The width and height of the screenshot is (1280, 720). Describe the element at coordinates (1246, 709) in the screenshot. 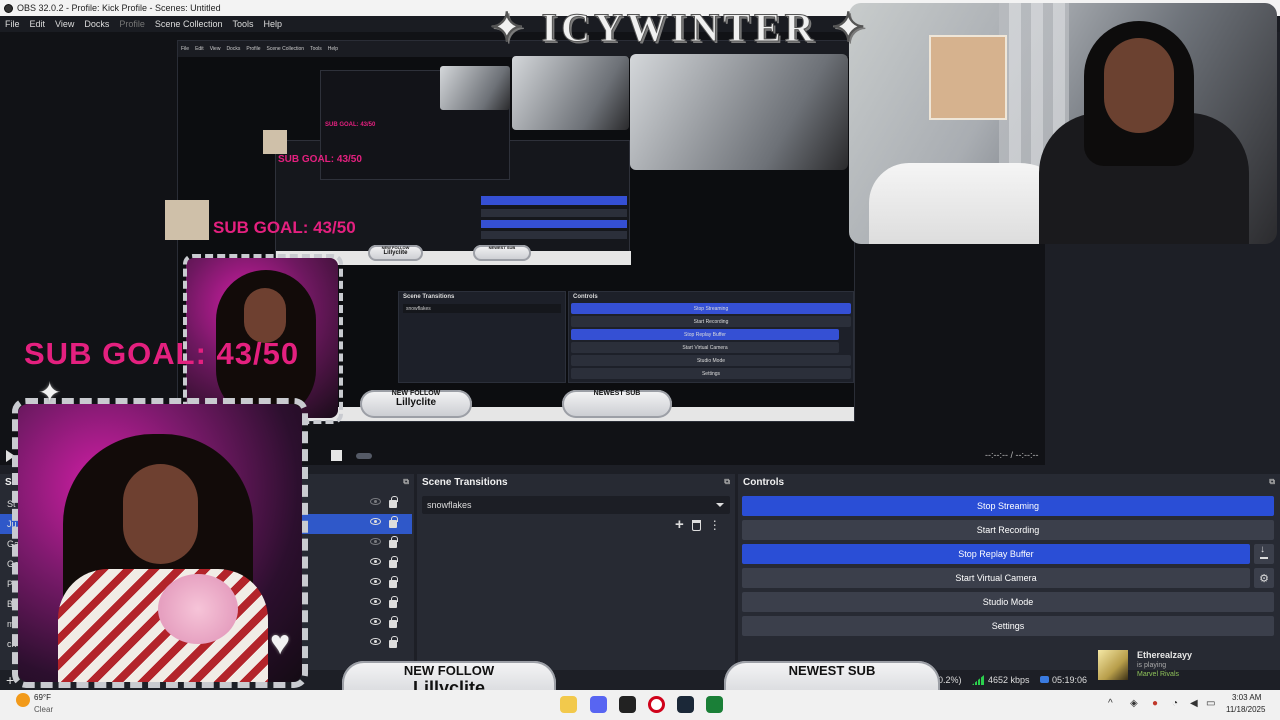

I see `clock-date: 11/18/2025` at that location.